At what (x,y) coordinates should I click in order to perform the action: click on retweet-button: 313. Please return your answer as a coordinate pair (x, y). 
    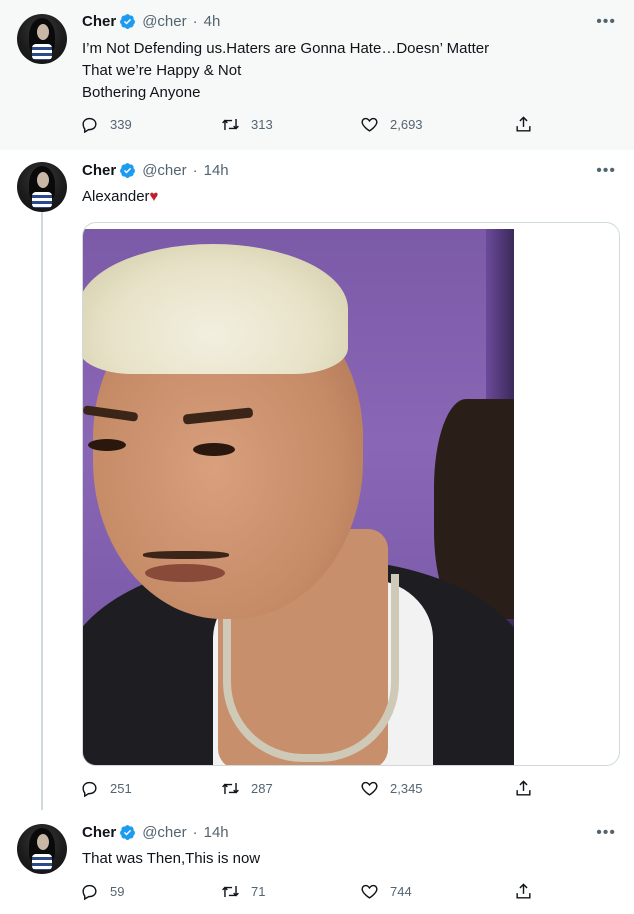
    Looking at the image, I should click on (247, 124).